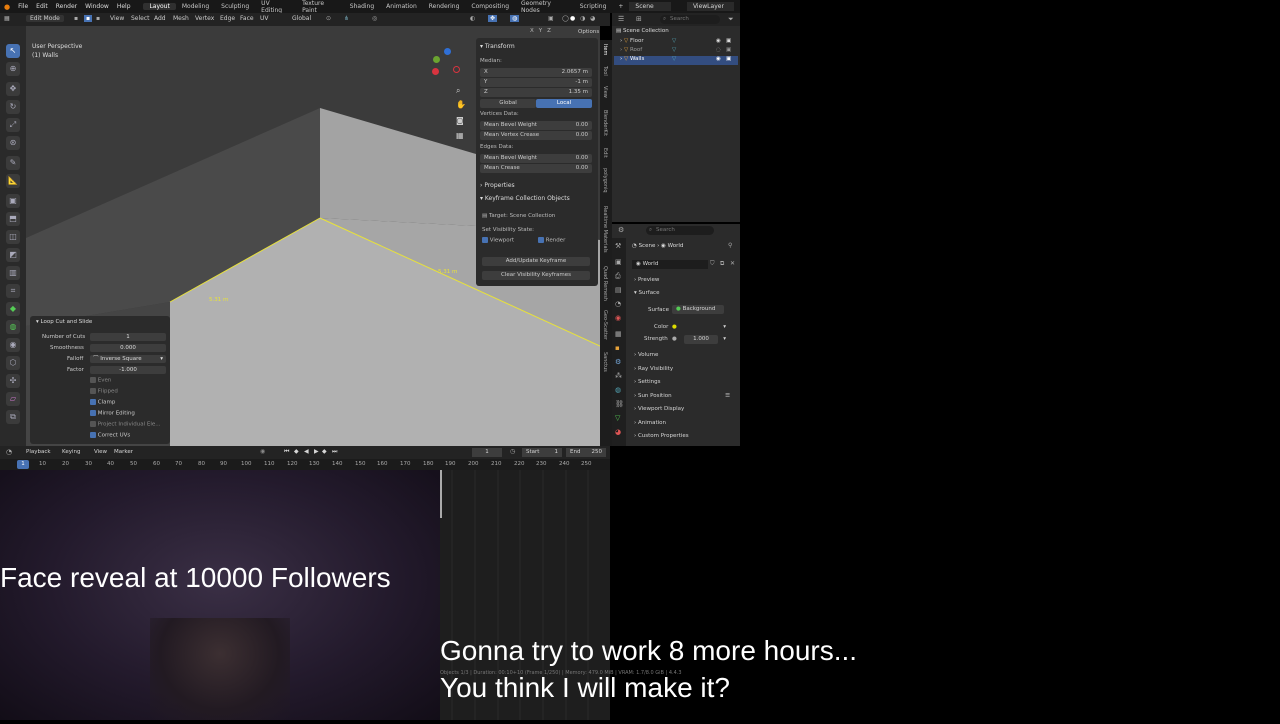 The width and height of the screenshot is (1280, 724). Describe the element at coordinates (262, 451) in the screenshot. I see `record-icon: ◉` at that location.